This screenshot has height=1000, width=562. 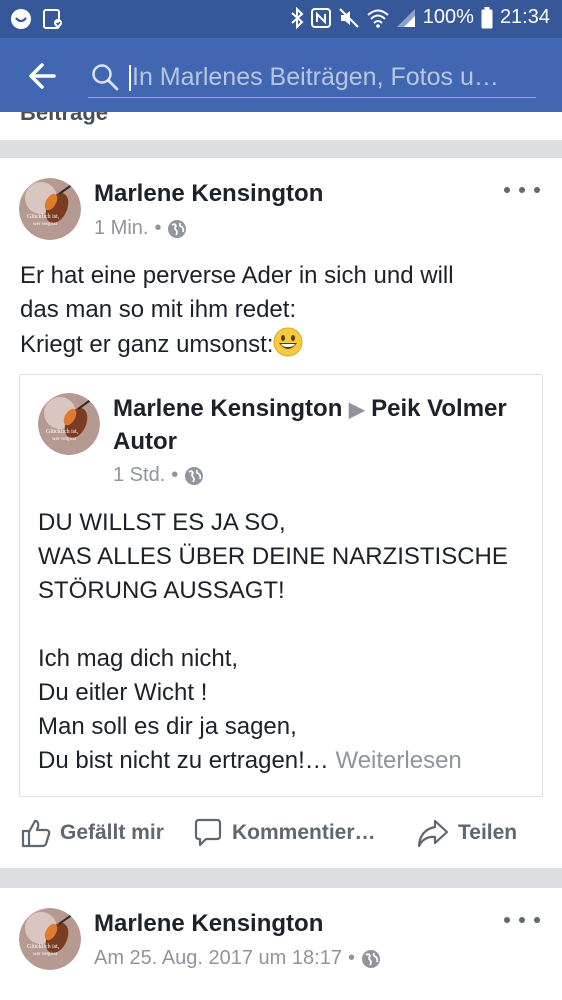 I want to click on shared-meta: 1 Std. •, so click(x=158, y=475).